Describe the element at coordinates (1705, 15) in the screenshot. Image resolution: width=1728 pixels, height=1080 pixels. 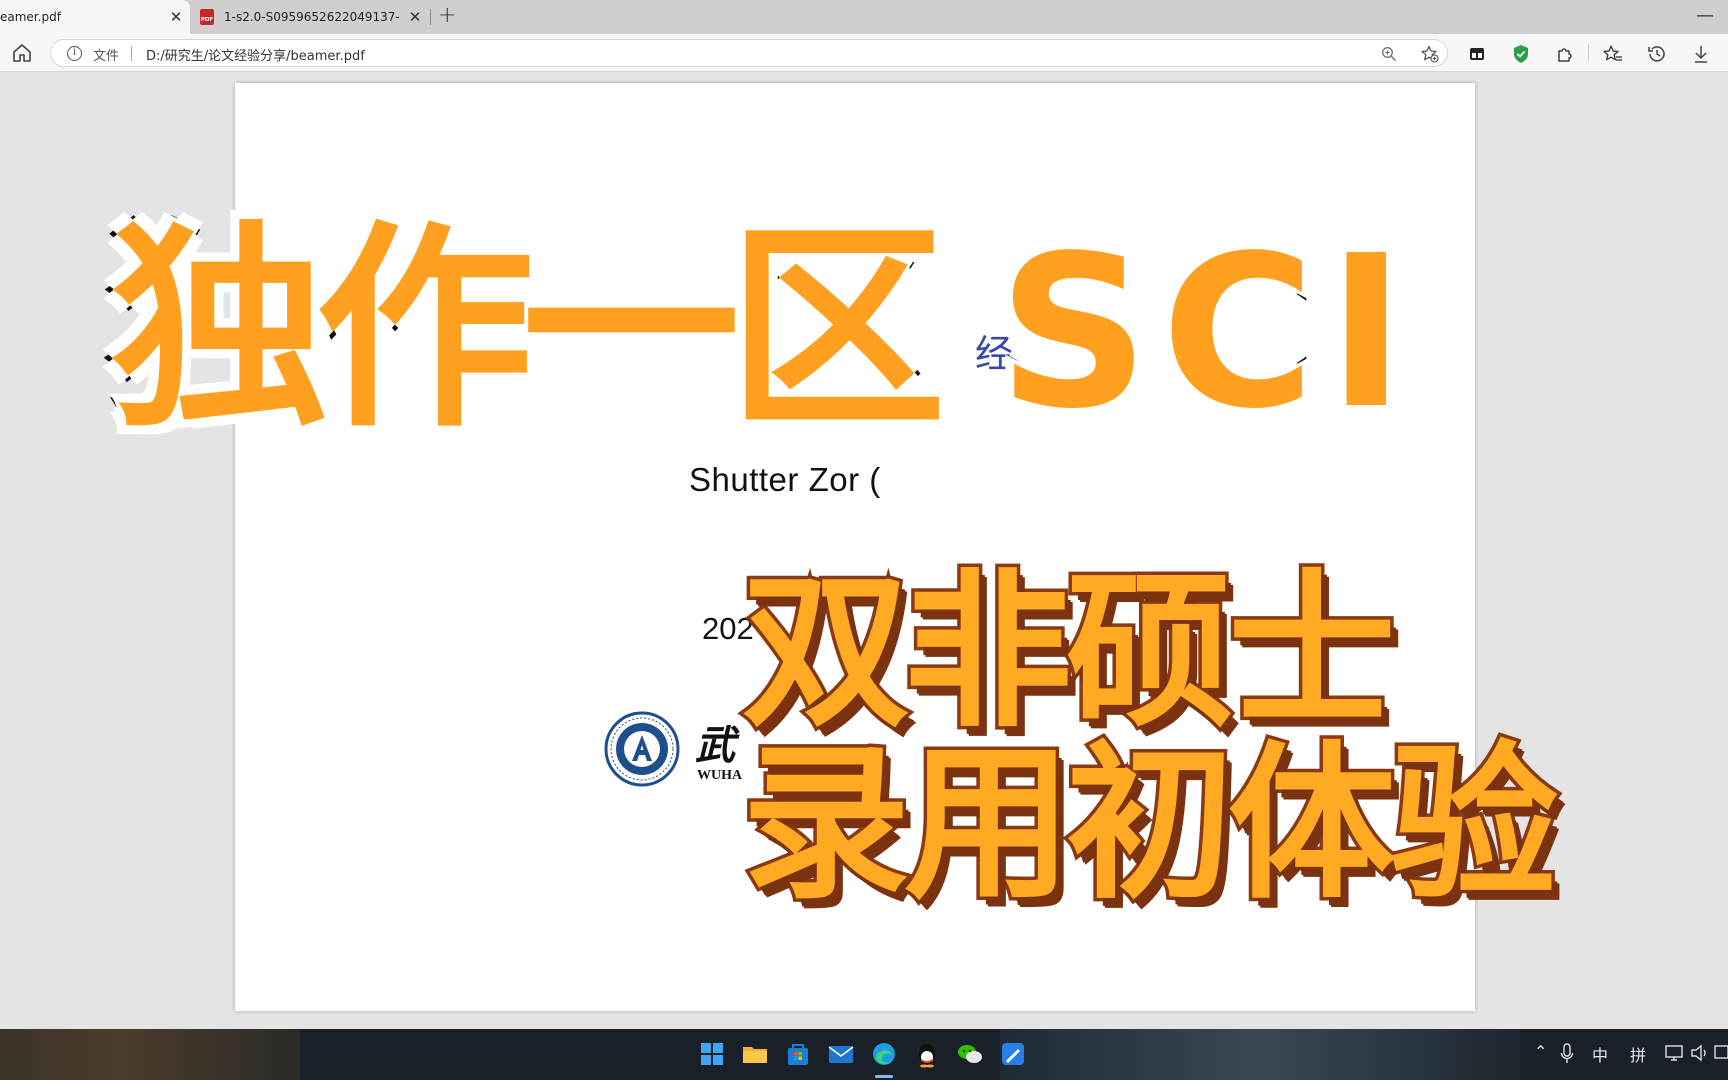
I see `minimize-button: —` at that location.